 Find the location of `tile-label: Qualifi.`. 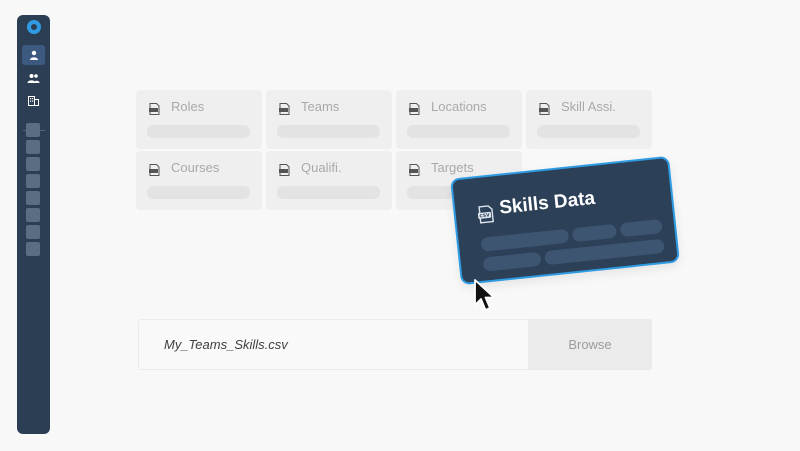

tile-label: Qualifi. is located at coordinates (321, 167).